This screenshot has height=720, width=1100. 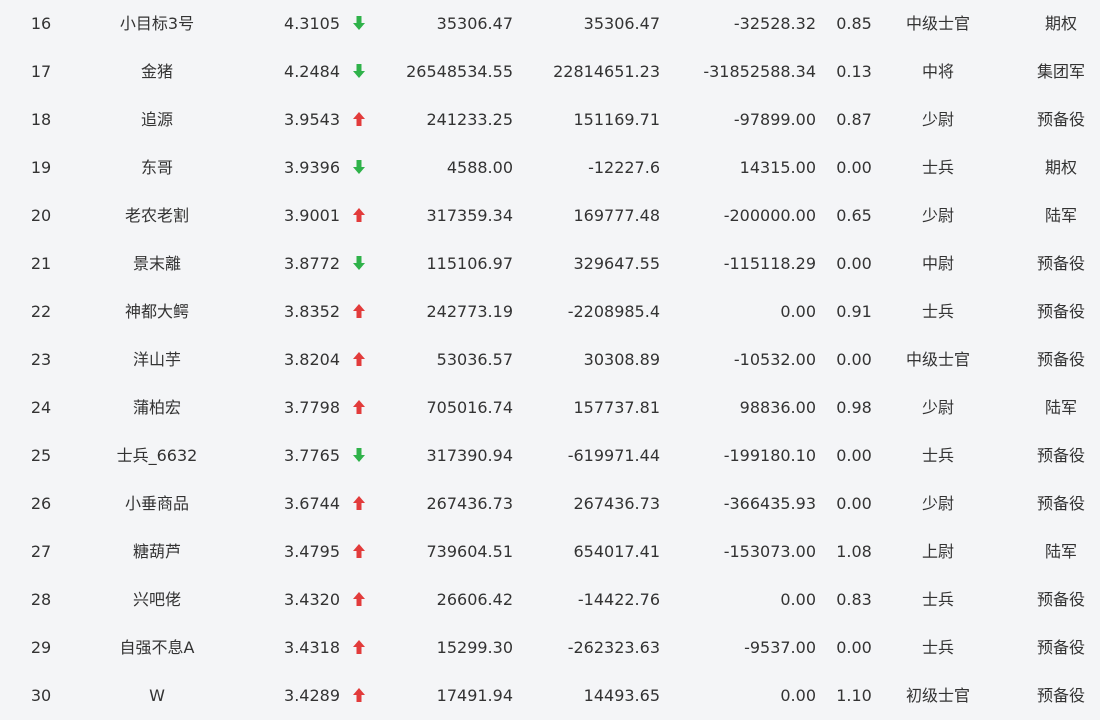 I want to click on value-1-cell: 739604.51, so click(x=469, y=551).